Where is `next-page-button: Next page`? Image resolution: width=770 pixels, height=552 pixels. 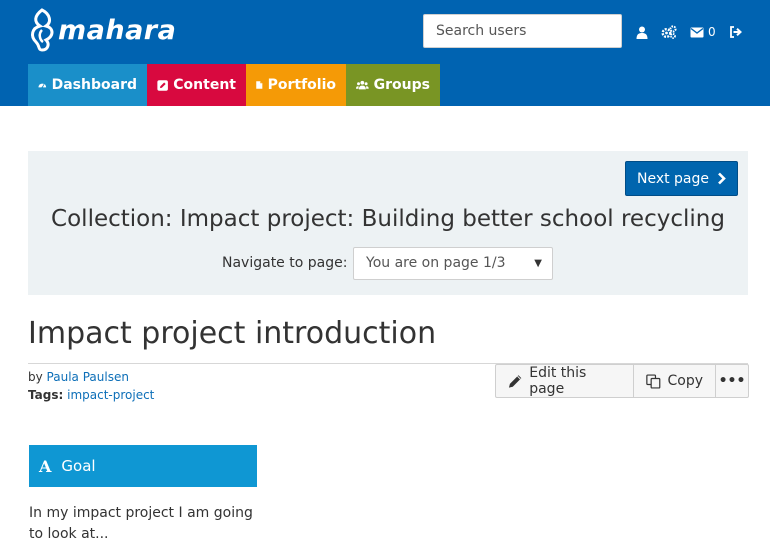
next-page-button: Next page is located at coordinates (681, 178).